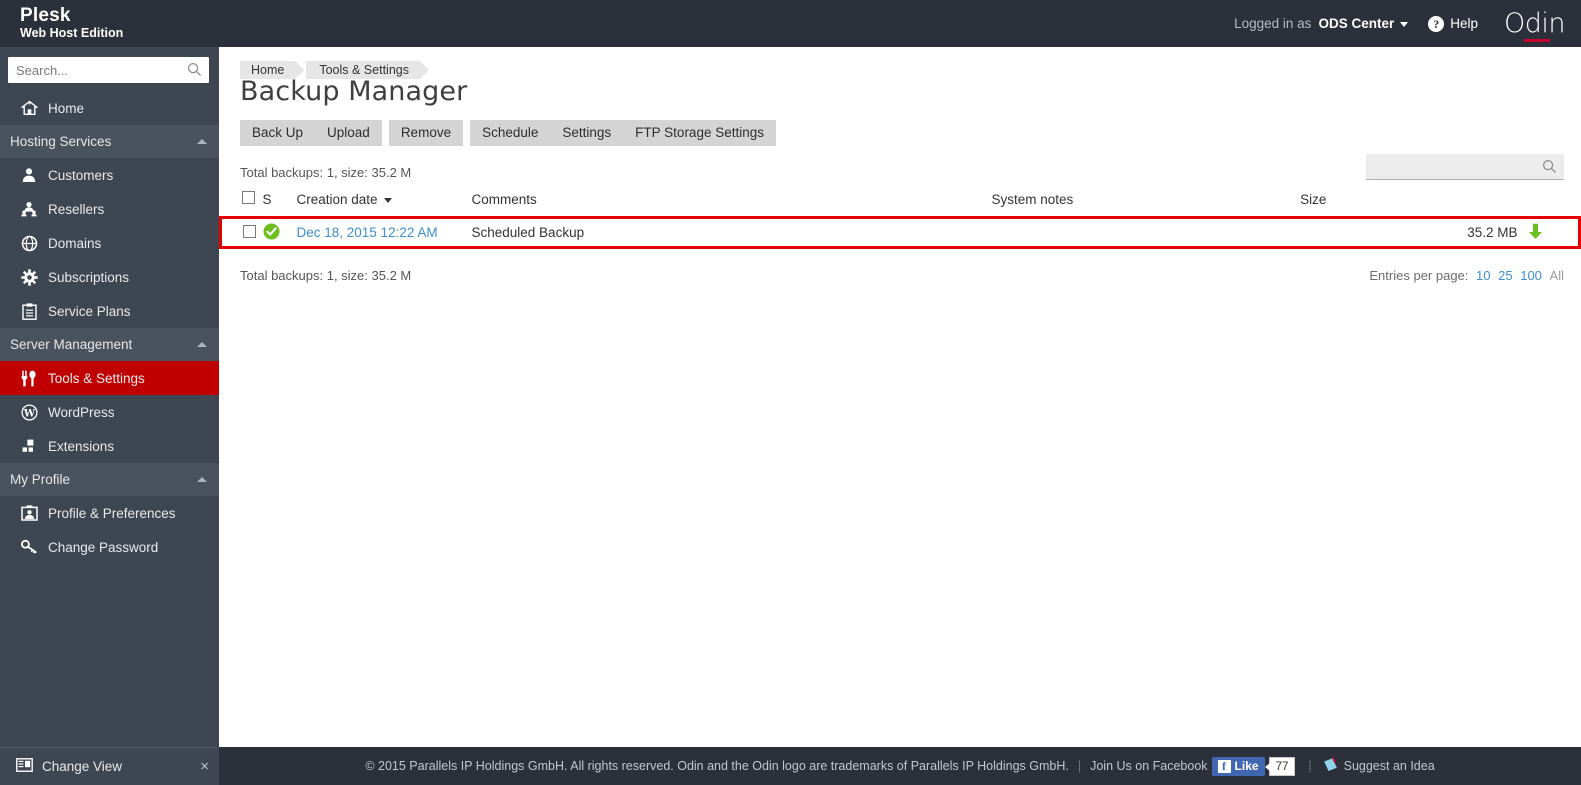 This screenshot has height=785, width=1581. I want to click on sidebar: Home Hosting Services Customers Reselle, so click(109, 416).